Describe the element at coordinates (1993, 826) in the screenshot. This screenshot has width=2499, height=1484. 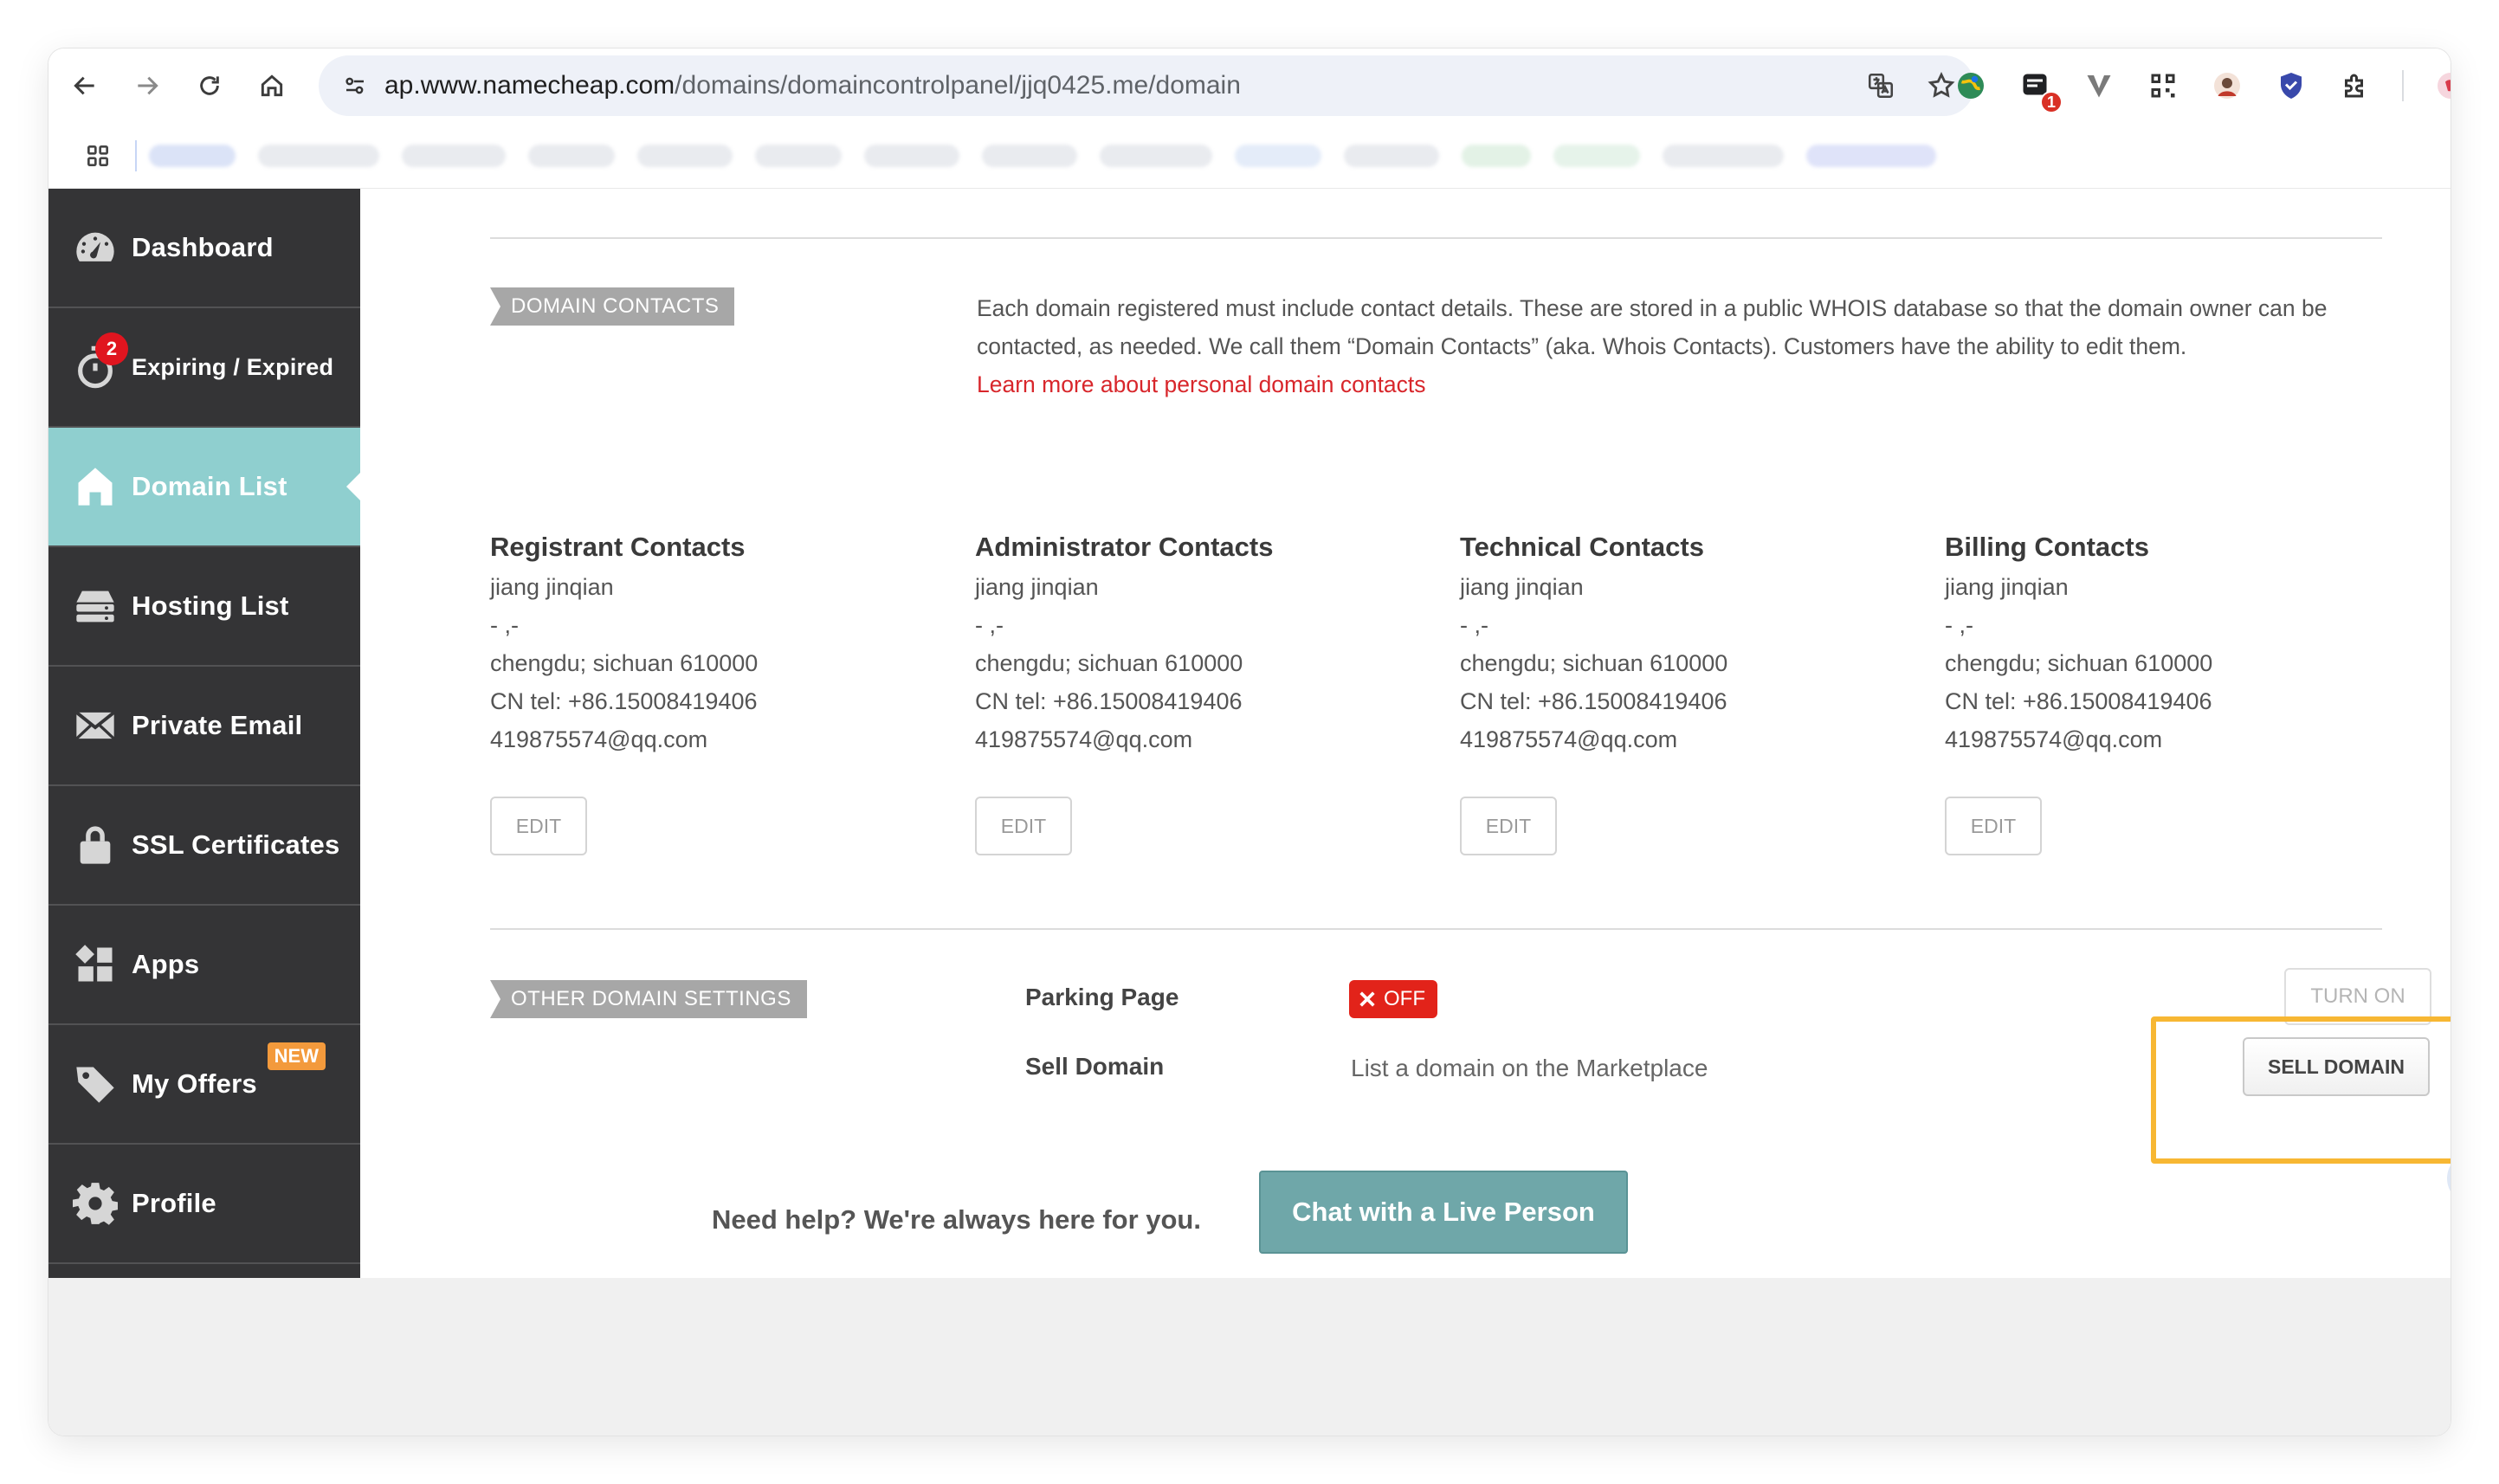
I see `edit-billing-button: EDIT` at that location.